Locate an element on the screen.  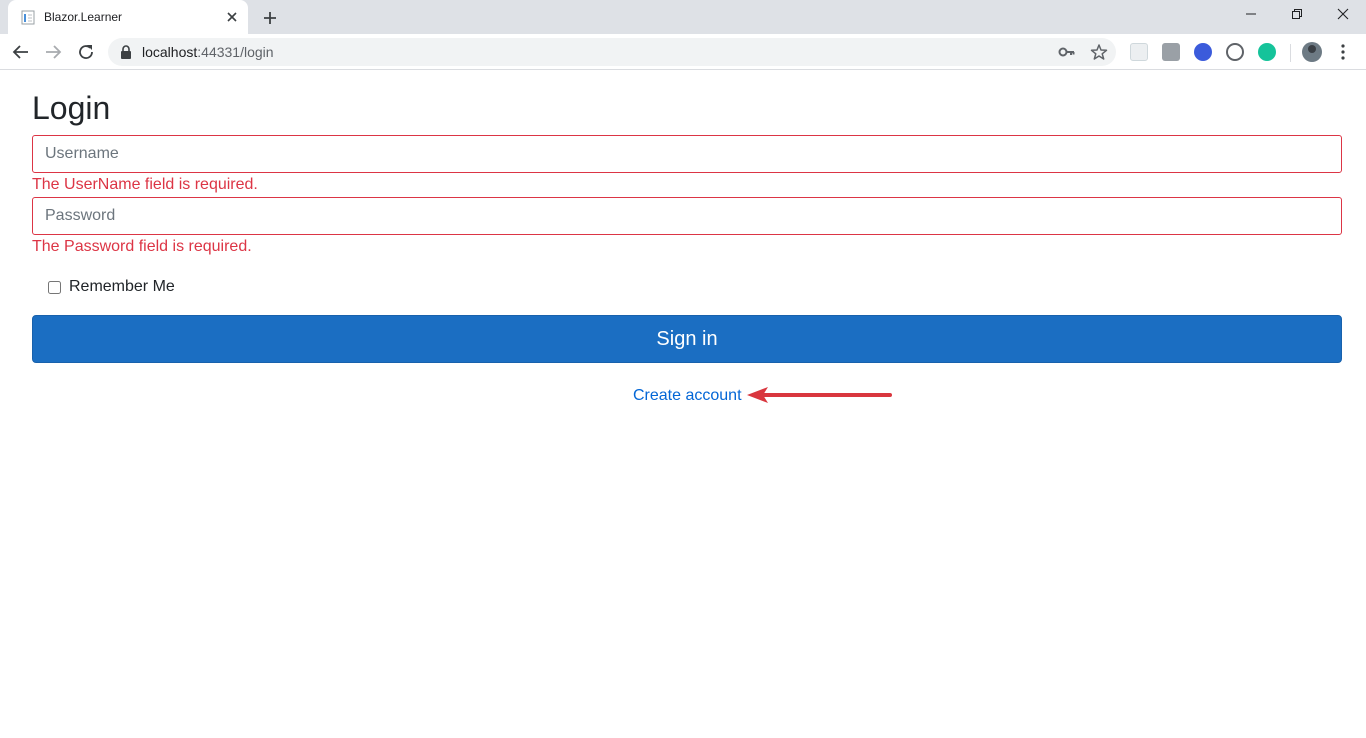
url-text: localhost:44331/login is located at coordinates (208, 52).